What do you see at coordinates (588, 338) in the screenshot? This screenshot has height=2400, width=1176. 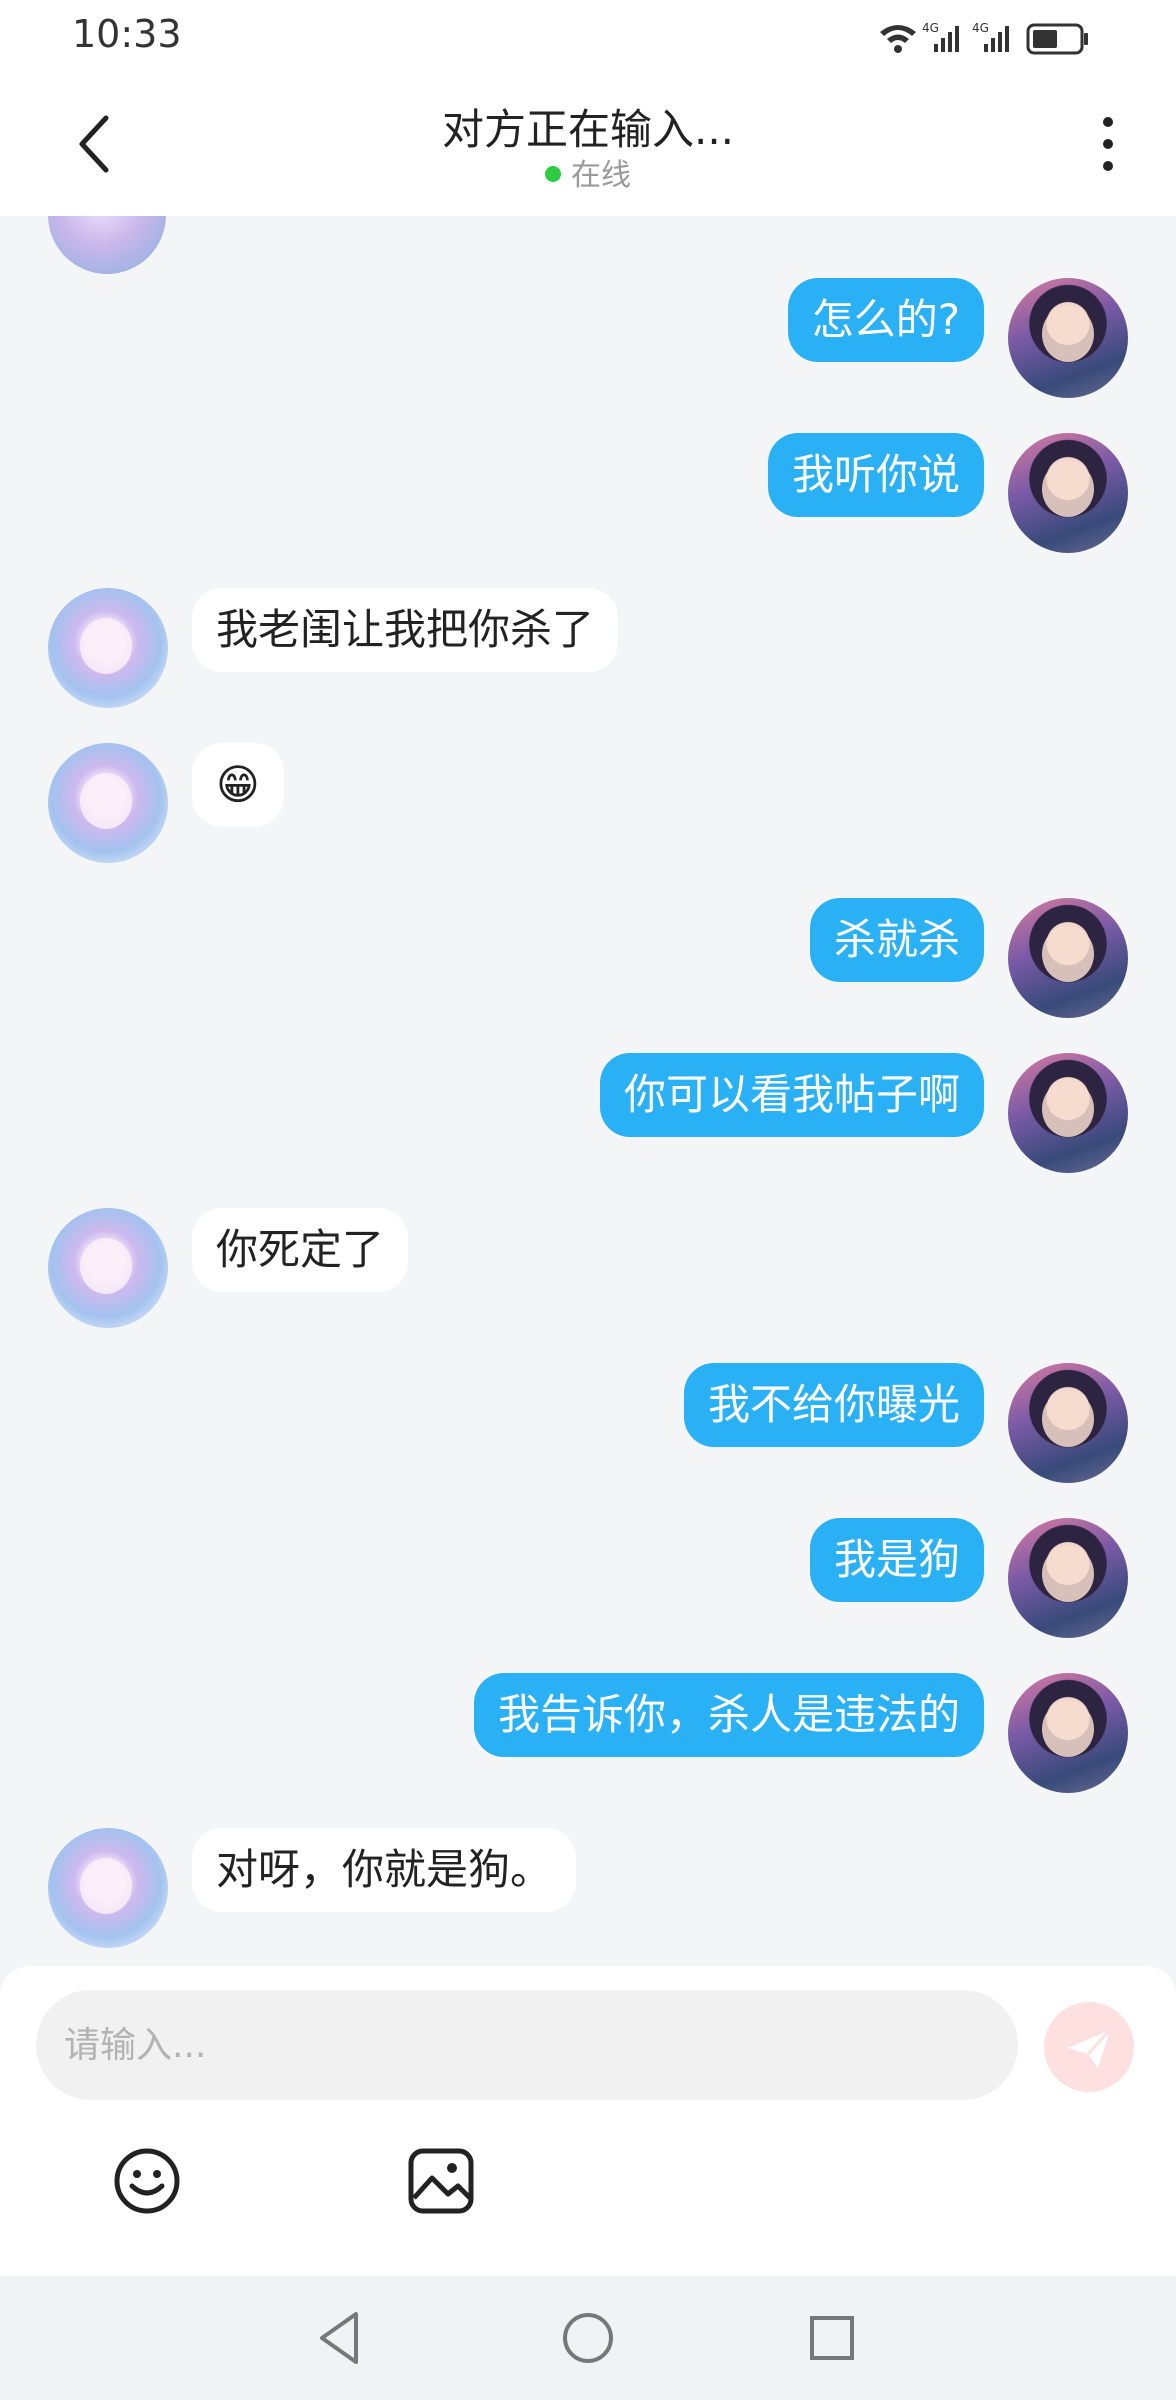 I see `message-row: 怎么的?` at bounding box center [588, 338].